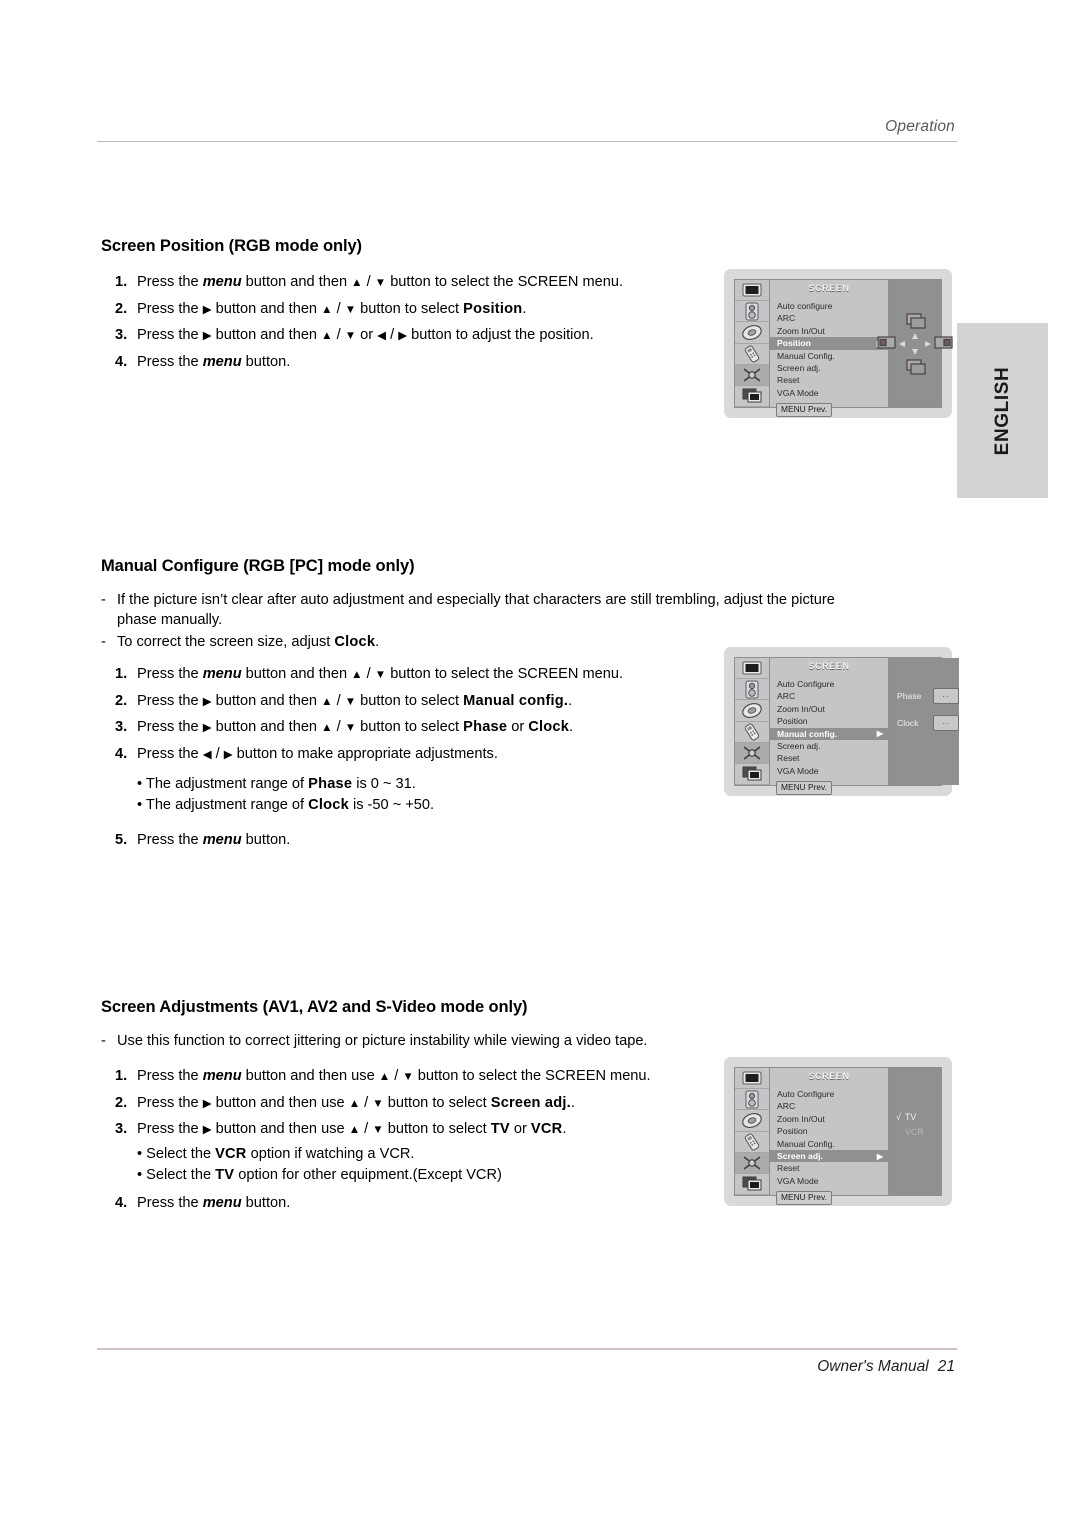  Describe the element at coordinates (915, 343) in the screenshot. I see `osd-preview-pane` at that location.